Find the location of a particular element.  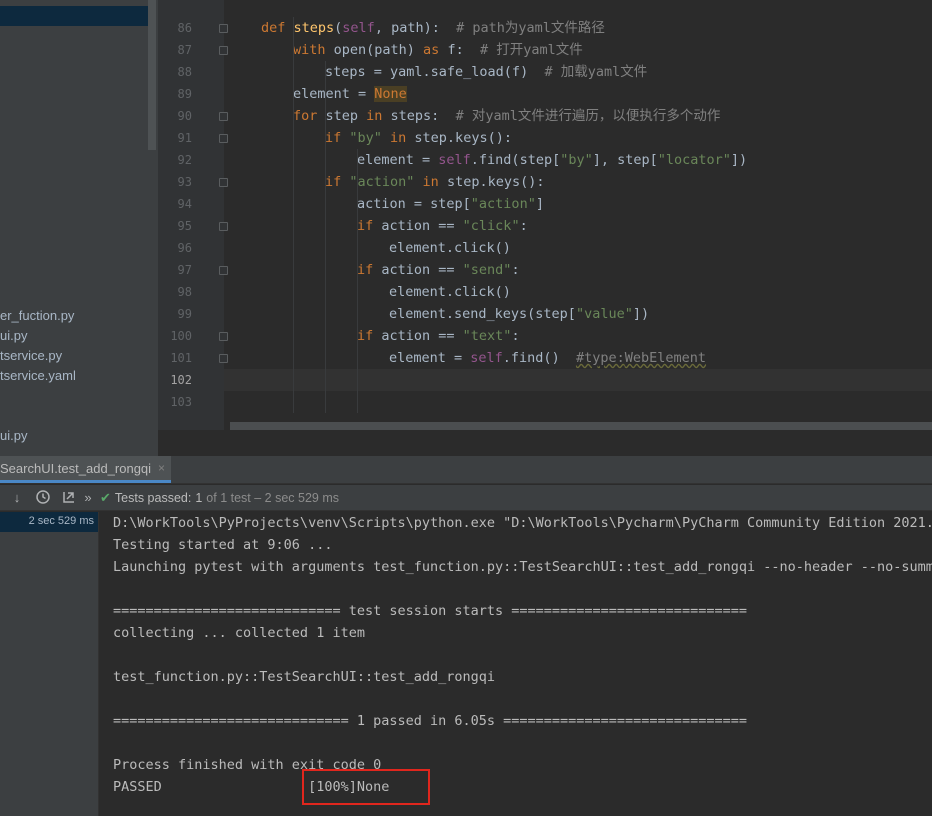

sort-down-arrow-icon: ↓ is located at coordinates (17, 498).